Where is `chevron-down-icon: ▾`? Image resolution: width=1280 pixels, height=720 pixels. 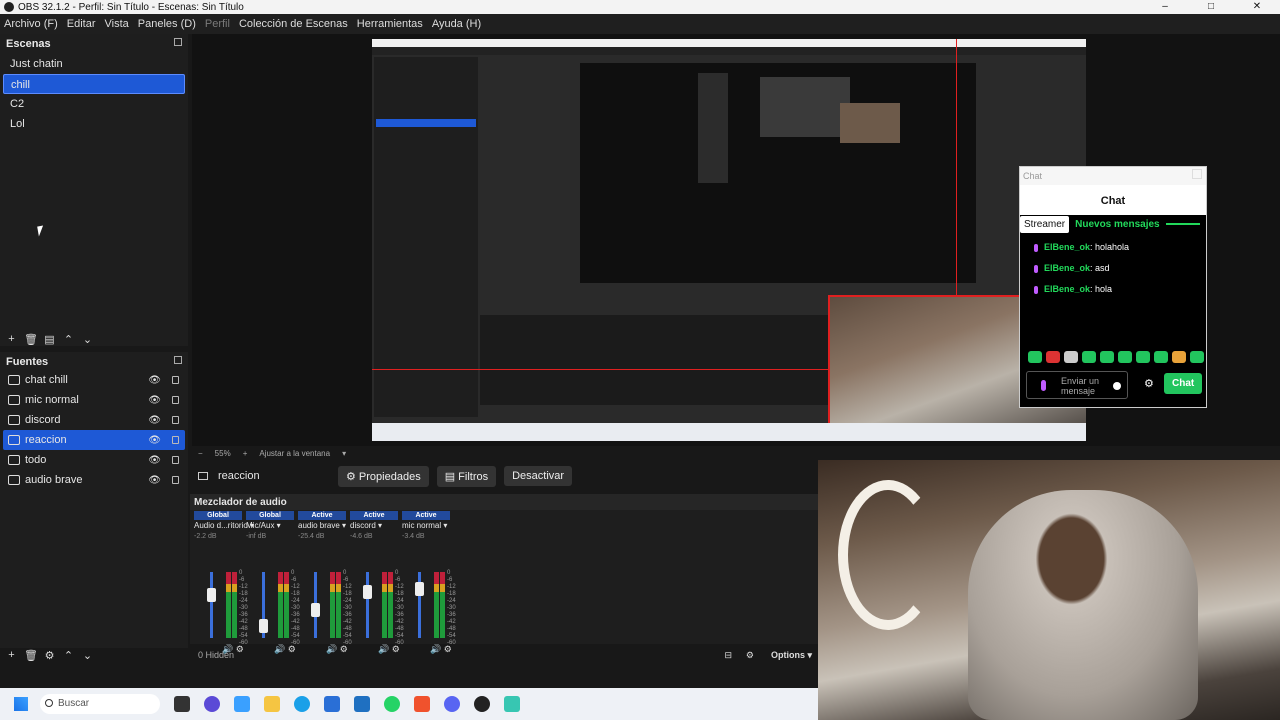
chevron-down-icon: ▾ is located at coordinates (344, 453).